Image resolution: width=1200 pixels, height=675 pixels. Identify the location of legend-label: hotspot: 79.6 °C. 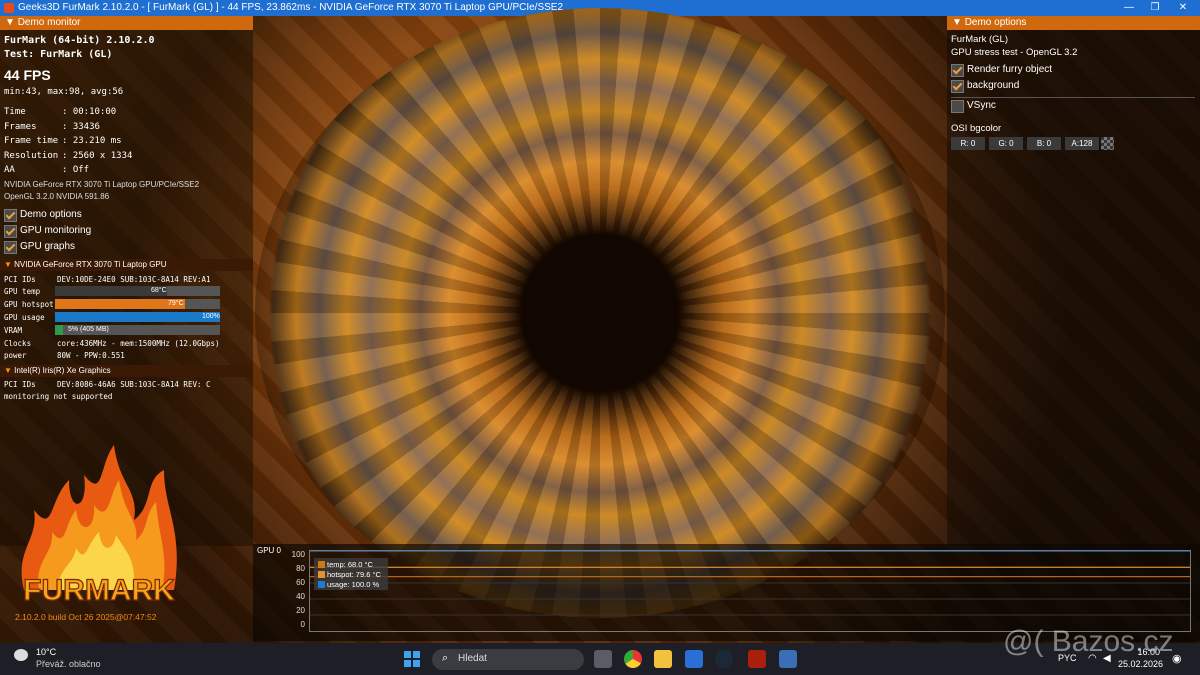
(354, 574).